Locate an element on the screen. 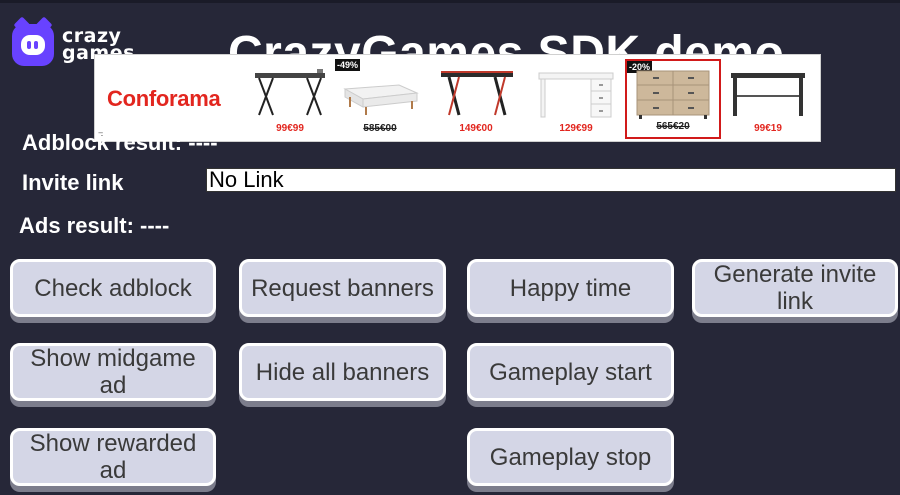 This screenshot has width=900, height=495. hide-all-banners-button: Hide all banners is located at coordinates (342, 372).